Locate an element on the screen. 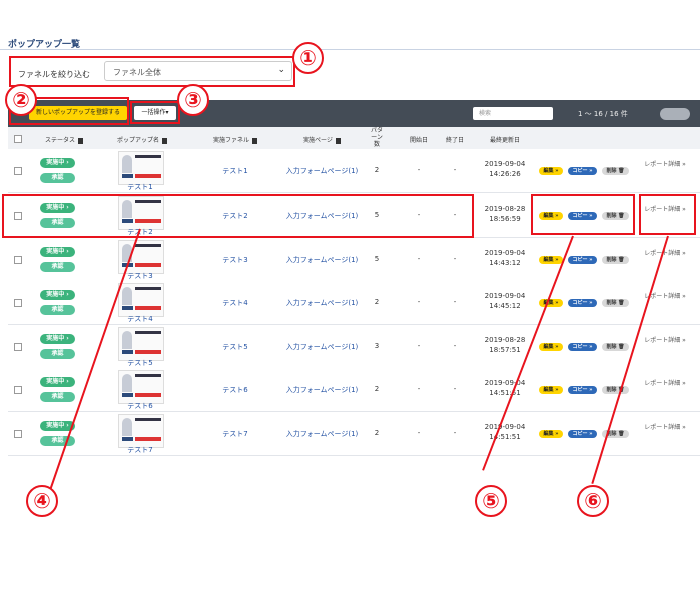  column-updated: 最終更新日 is located at coordinates (505, 139).